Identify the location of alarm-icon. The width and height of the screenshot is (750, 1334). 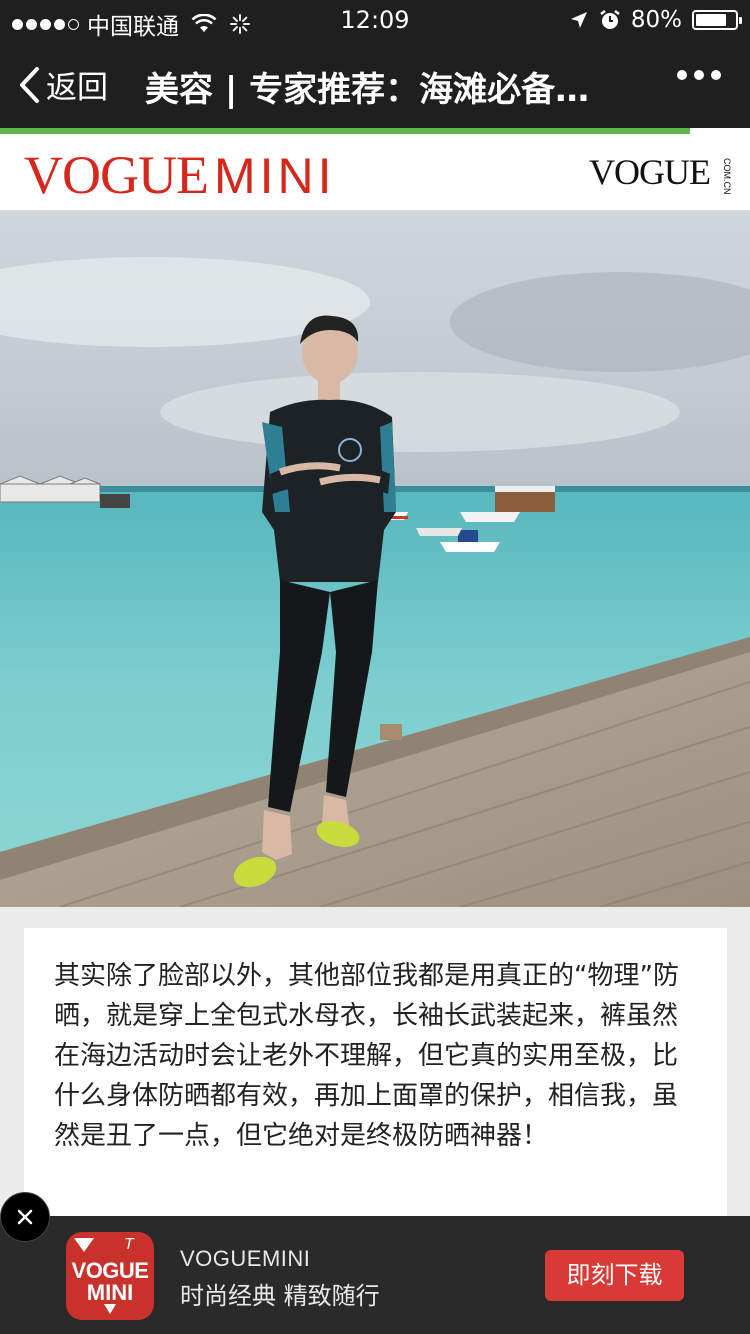
(610, 19).